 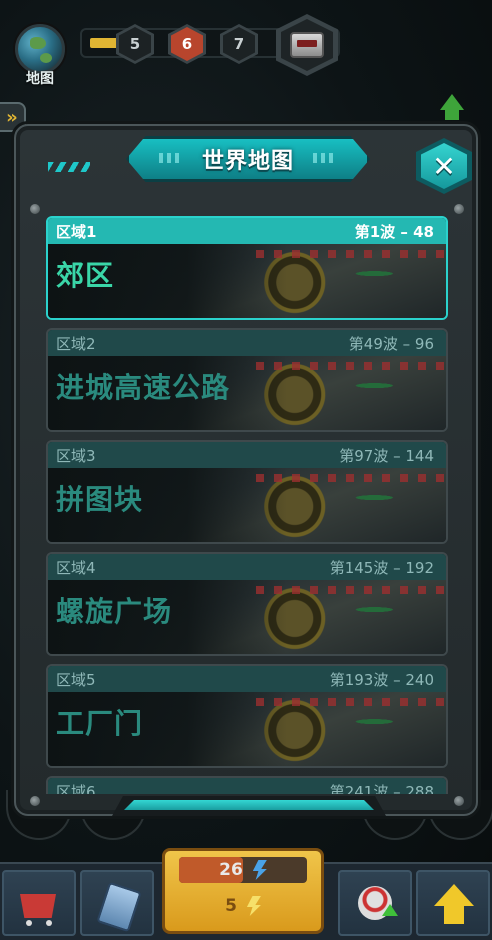 What do you see at coordinates (381, 679) in the screenshot?
I see `region-wave-range: 第193波 – 240` at bounding box center [381, 679].